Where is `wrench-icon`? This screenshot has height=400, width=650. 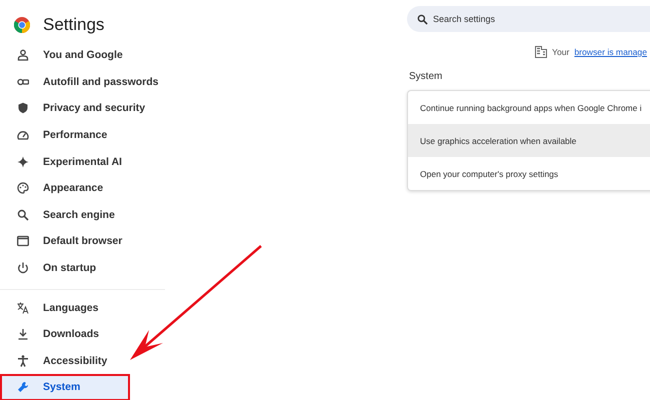 wrench-icon is located at coordinates (23, 387).